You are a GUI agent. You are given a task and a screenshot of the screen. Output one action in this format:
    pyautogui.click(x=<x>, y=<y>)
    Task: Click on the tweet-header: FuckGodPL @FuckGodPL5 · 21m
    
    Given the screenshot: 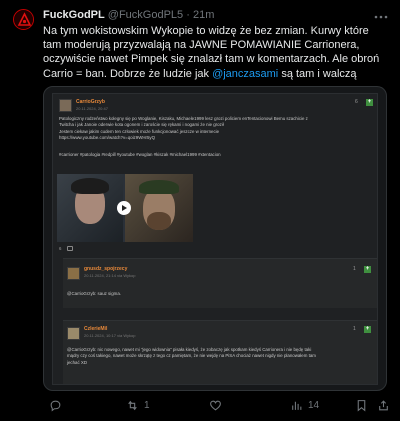 What is the action you would take?
    pyautogui.click(x=128, y=15)
    